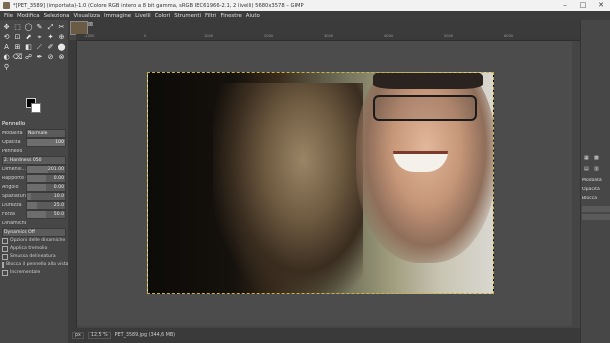 The height and width of the screenshot is (343, 610). What do you see at coordinates (99, 335) in the screenshot?
I see `zoom-select: 12,5 %` at bounding box center [99, 335].